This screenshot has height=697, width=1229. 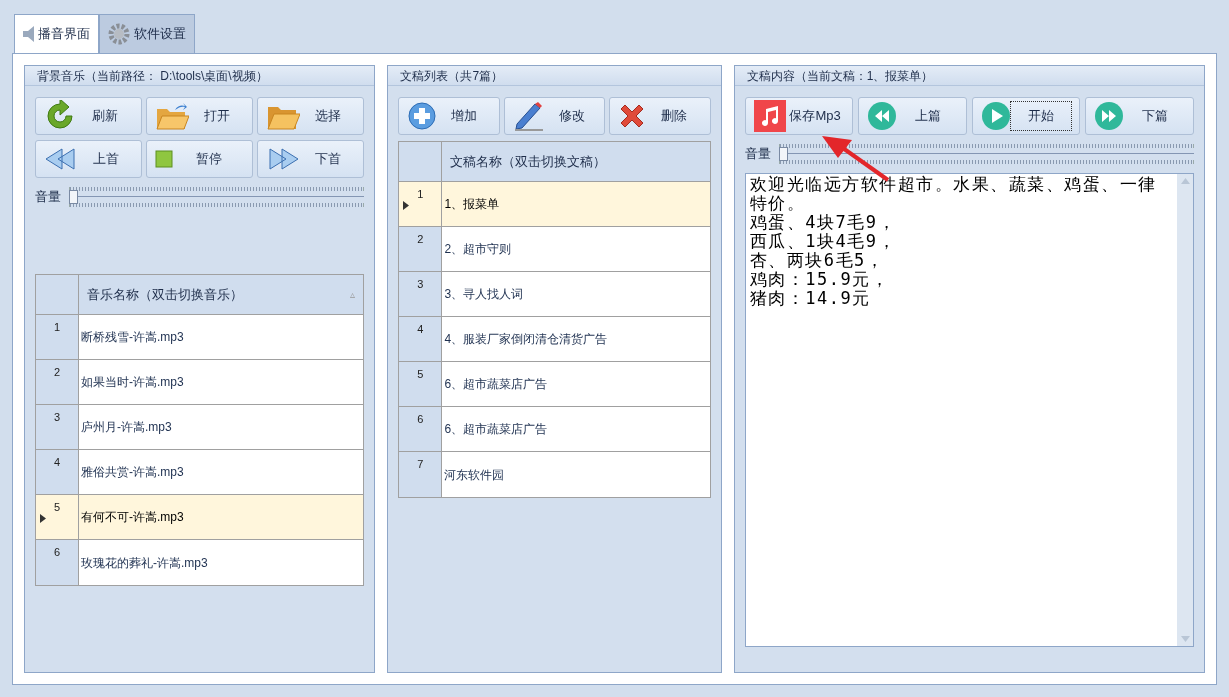 I want to click on text-line: 鸡肉：15.9元，, so click(x=820, y=279).